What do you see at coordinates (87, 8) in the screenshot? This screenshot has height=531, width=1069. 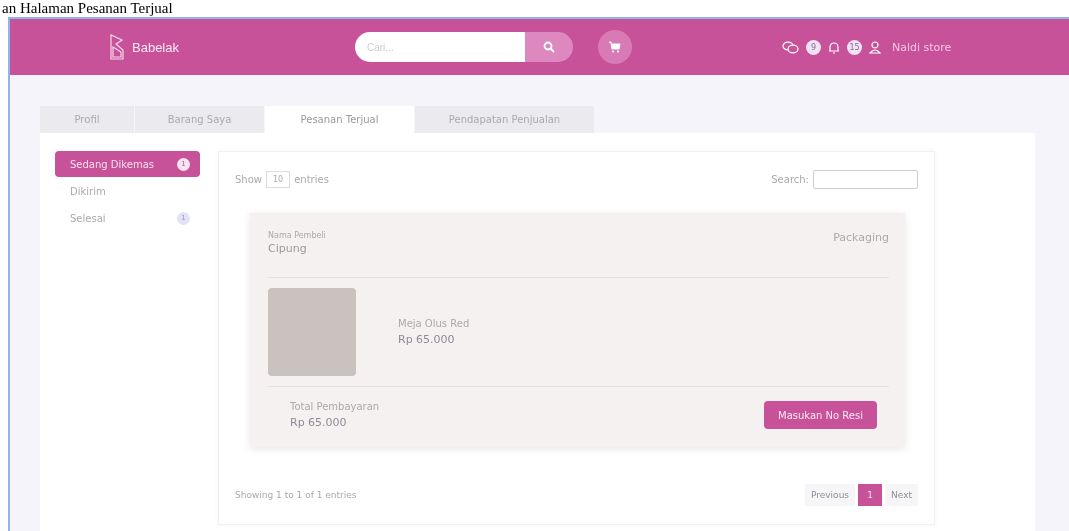 I see `caption-text: an Halaman Pesanan Terjual` at bounding box center [87, 8].